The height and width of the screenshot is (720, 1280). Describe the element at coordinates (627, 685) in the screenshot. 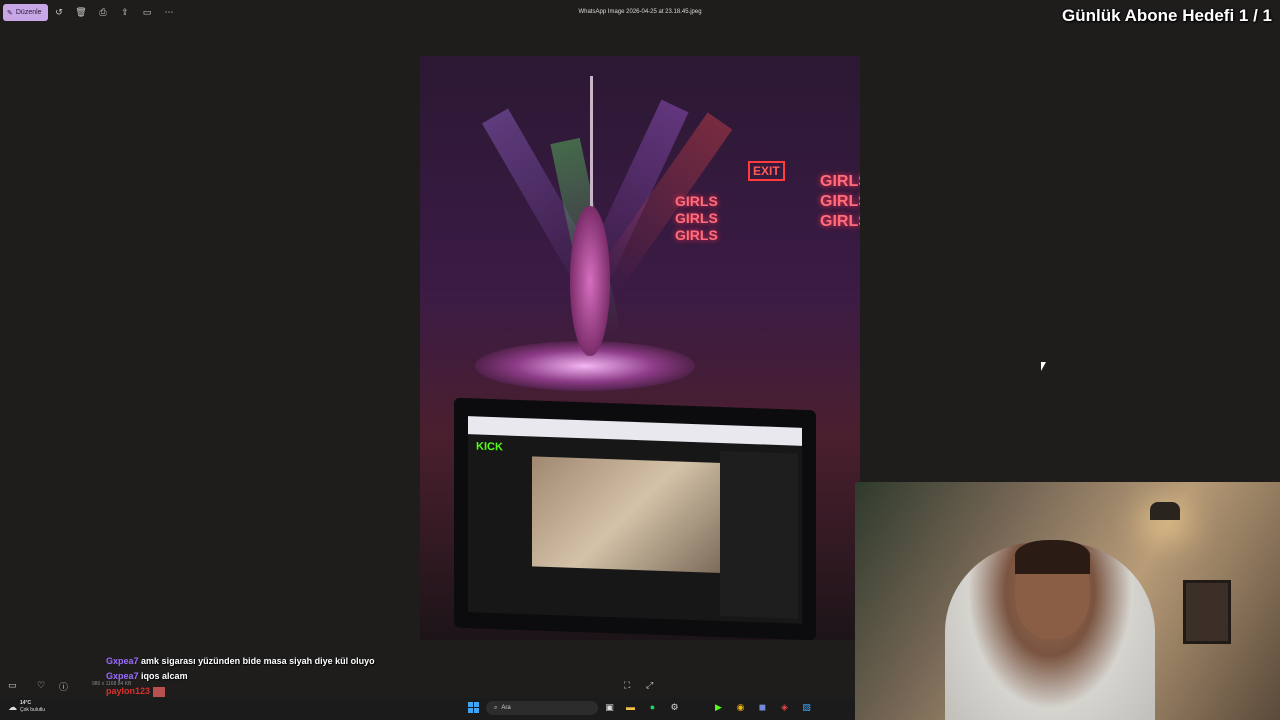

I see `fit-to-window-icon: ⛶` at that location.